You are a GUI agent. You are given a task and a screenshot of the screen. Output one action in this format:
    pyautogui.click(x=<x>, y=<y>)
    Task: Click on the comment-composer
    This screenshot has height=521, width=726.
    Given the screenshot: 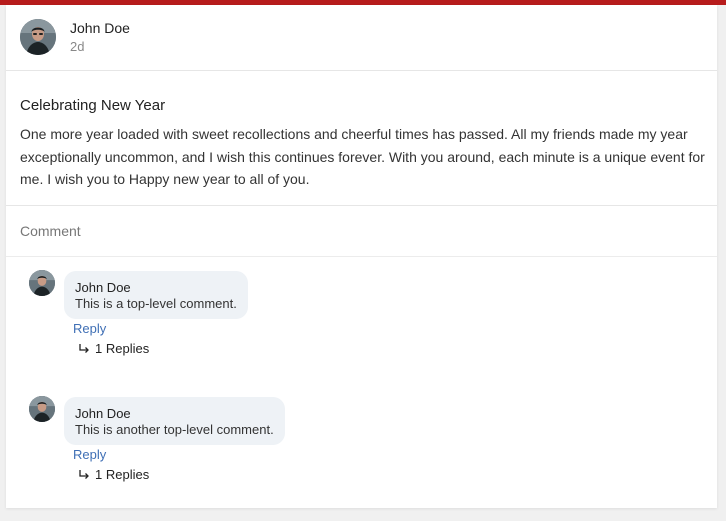 What is the action you would take?
    pyautogui.click(x=361, y=231)
    